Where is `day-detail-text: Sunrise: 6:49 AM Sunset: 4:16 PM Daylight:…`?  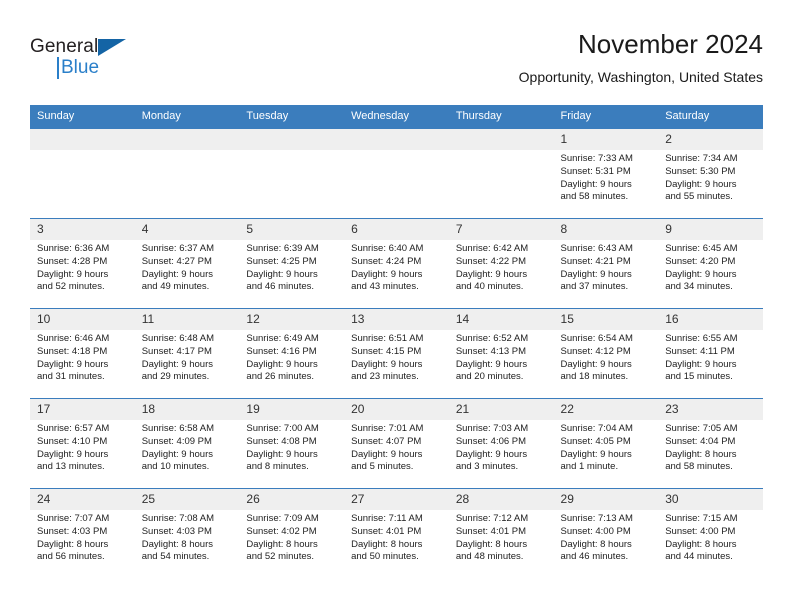 day-detail-text: Sunrise: 6:49 AM Sunset: 4:16 PM Daylight:… is located at coordinates (291, 357).